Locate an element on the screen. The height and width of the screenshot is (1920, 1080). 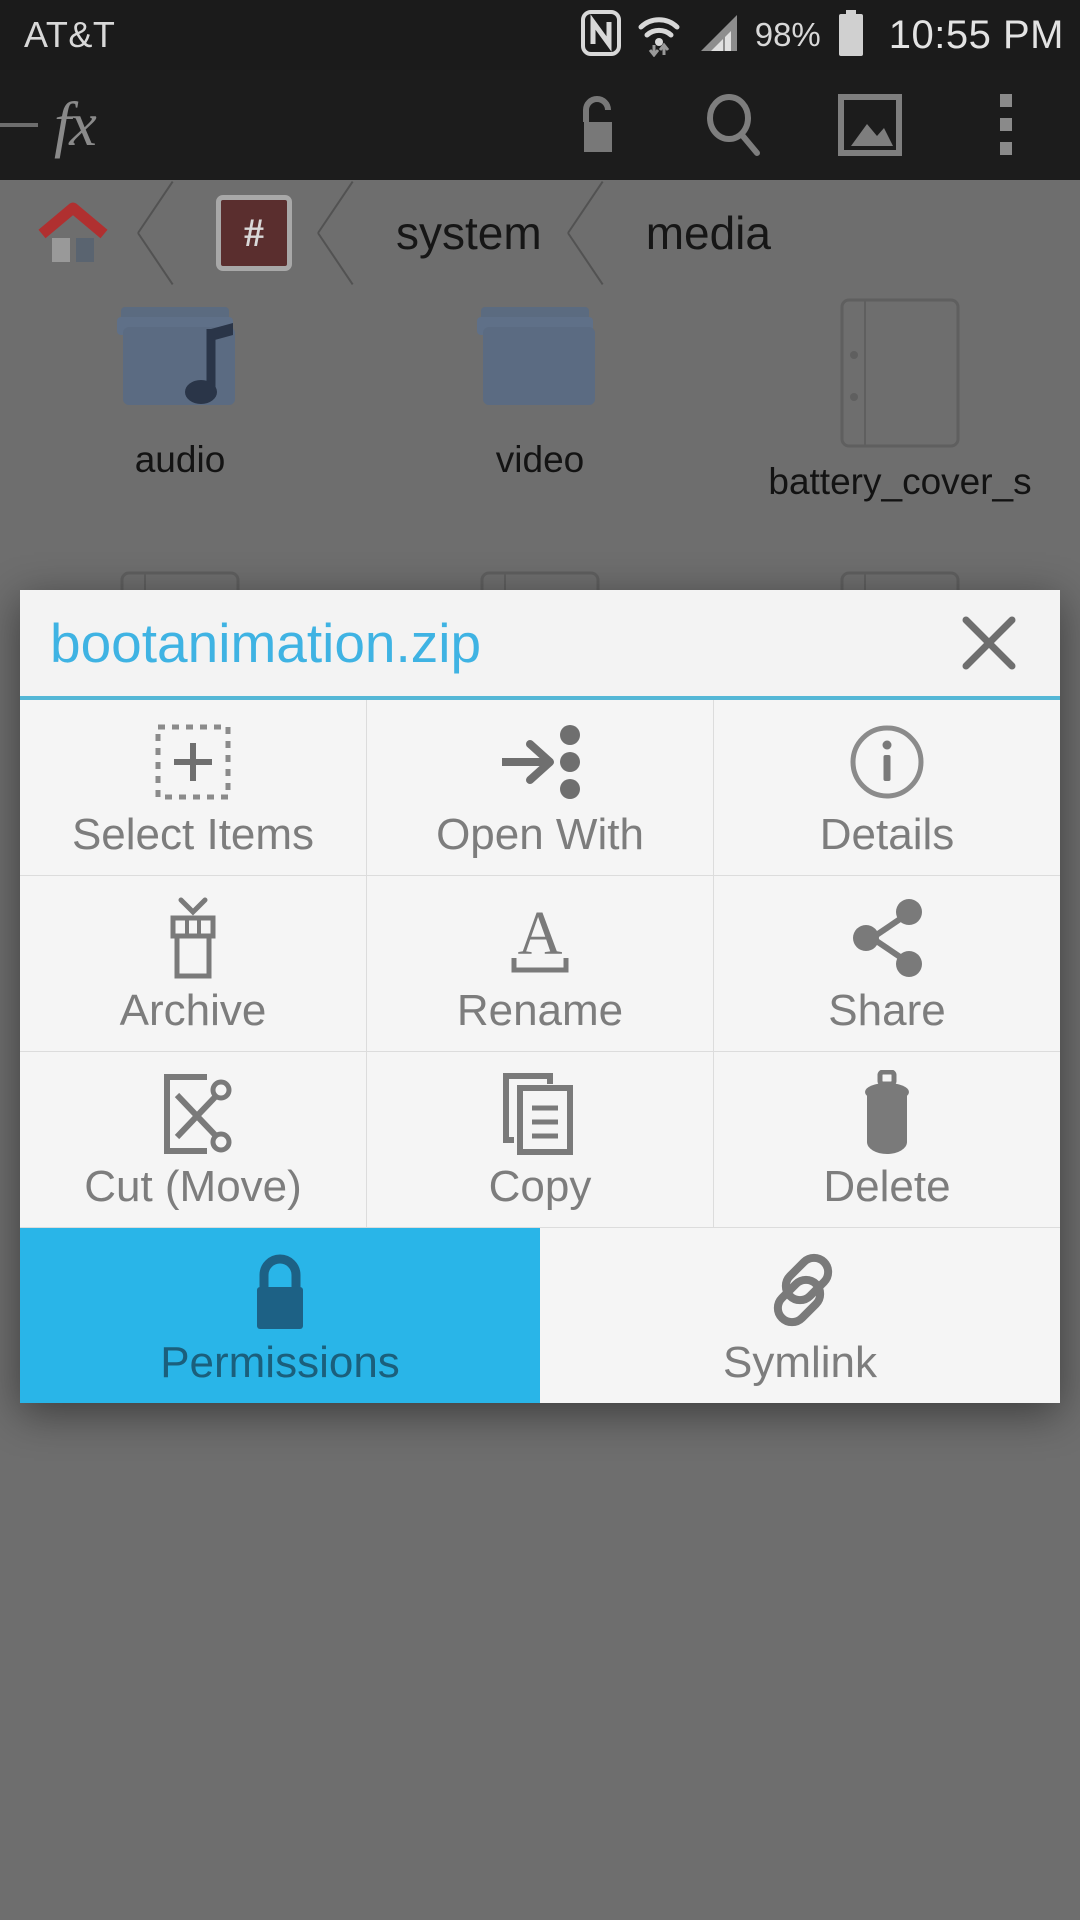
dialog-action-row: Select Items Open With Details is located at coordinates (540, 788).